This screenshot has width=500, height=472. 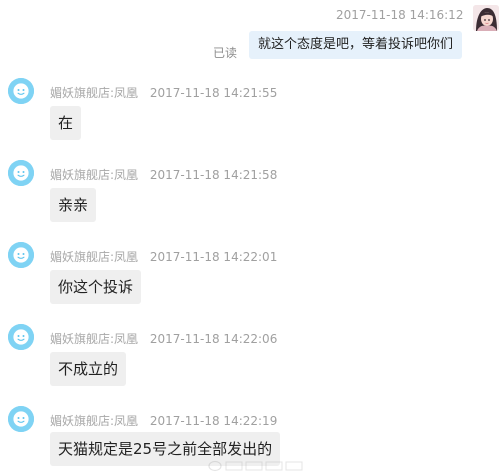 I want to click on message-timestamp: 2017-11-18 14:21:55, so click(x=213, y=93).